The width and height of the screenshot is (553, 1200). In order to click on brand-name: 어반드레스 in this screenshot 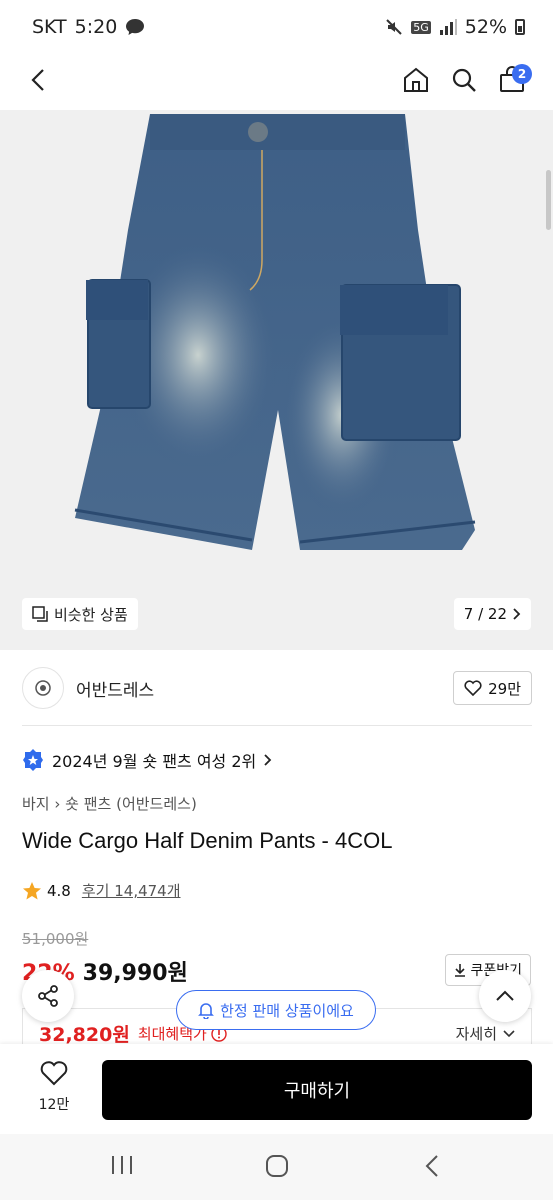, I will do `click(115, 688)`.